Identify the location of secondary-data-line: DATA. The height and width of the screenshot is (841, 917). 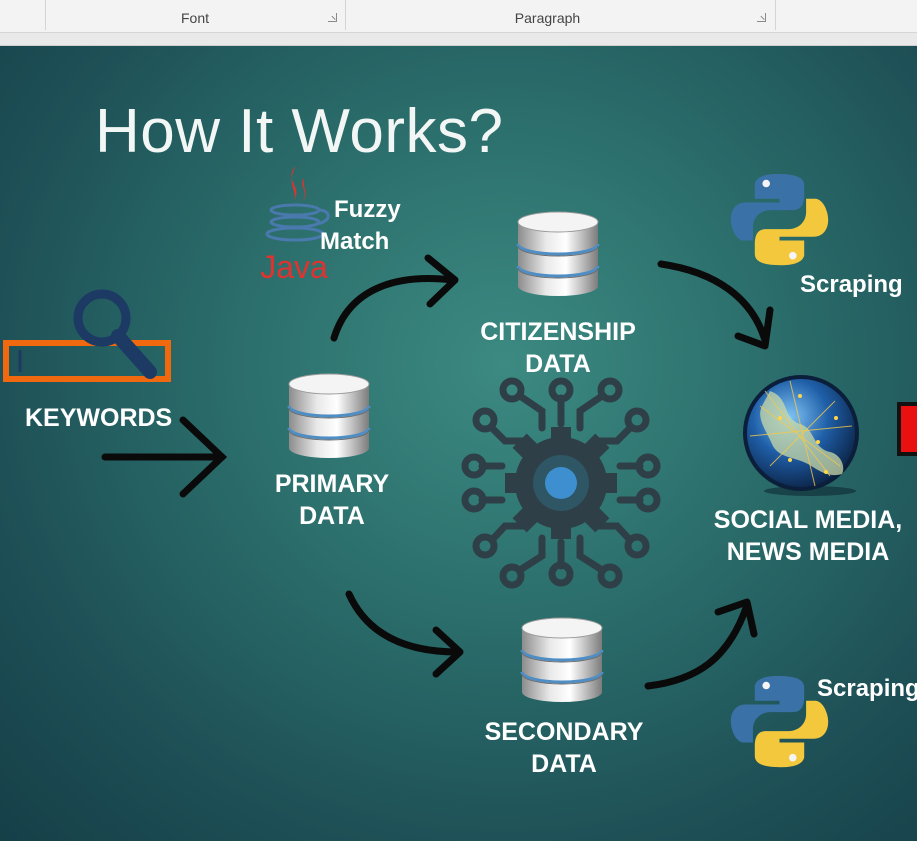
(564, 764).